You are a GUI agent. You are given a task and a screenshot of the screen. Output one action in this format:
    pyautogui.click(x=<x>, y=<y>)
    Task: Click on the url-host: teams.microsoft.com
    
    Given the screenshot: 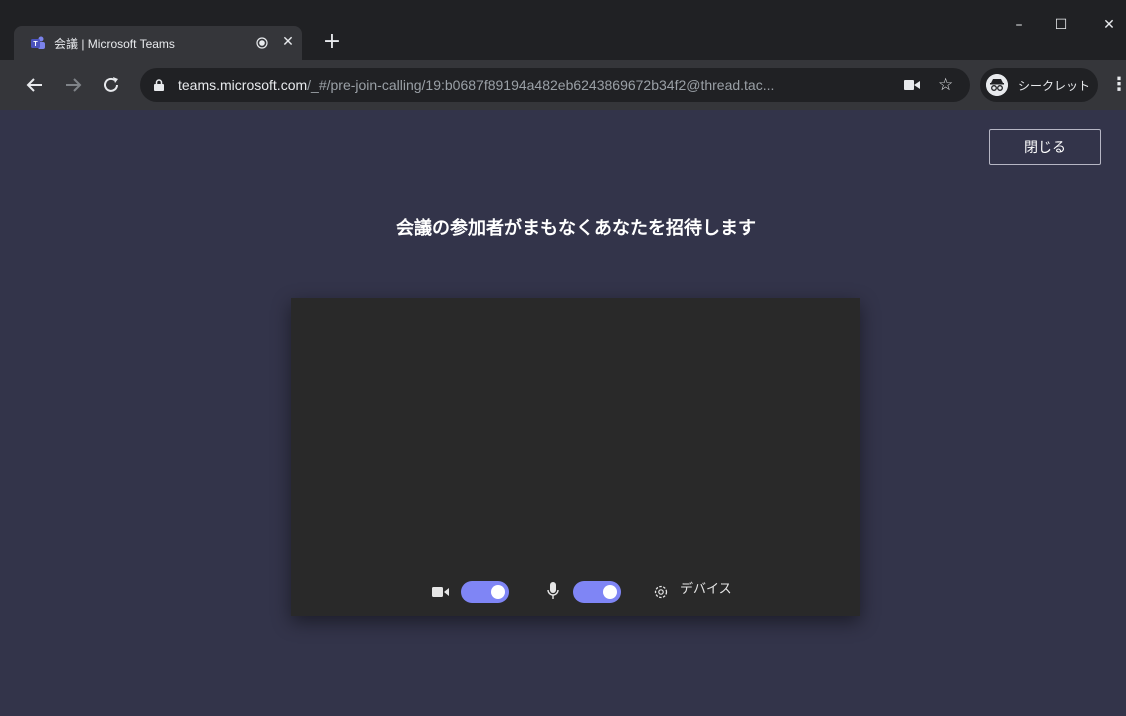 What is the action you would take?
    pyautogui.click(x=243, y=85)
    